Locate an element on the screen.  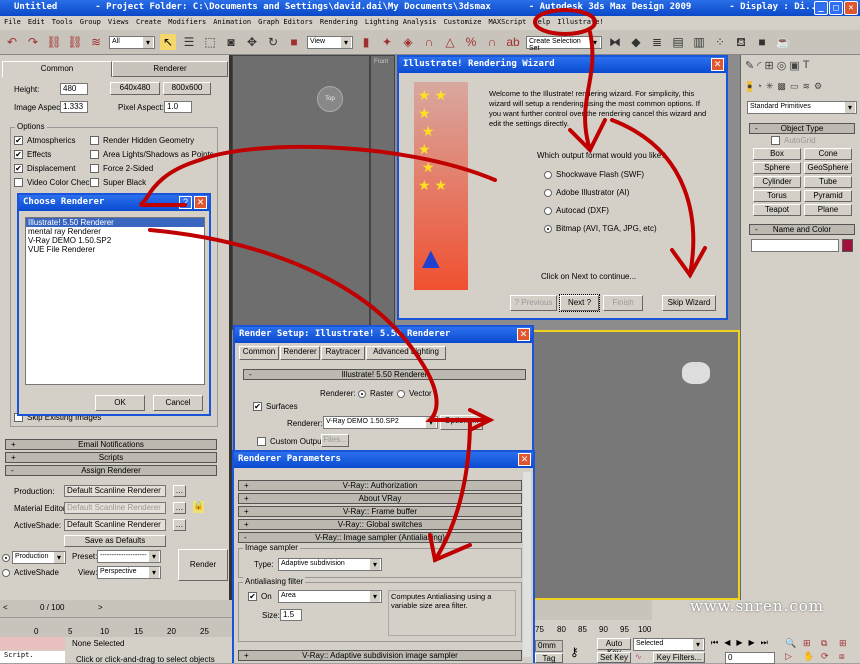
play-icon: ▶ is located at coordinates (739, 643).